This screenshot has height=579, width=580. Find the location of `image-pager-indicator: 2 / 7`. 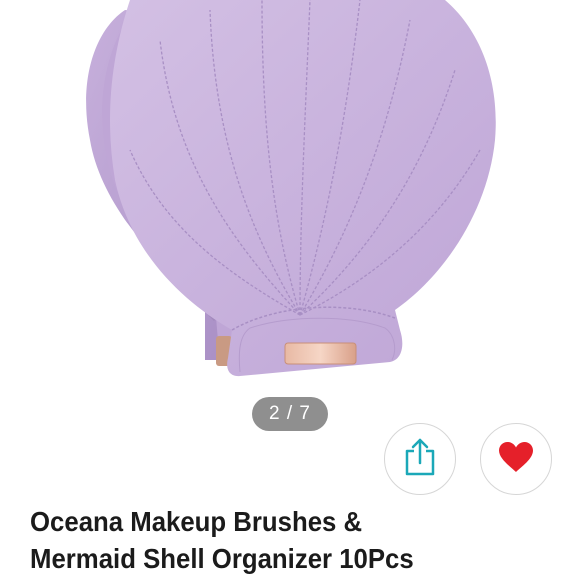

image-pager-indicator: 2 / 7 is located at coordinates (290, 414).